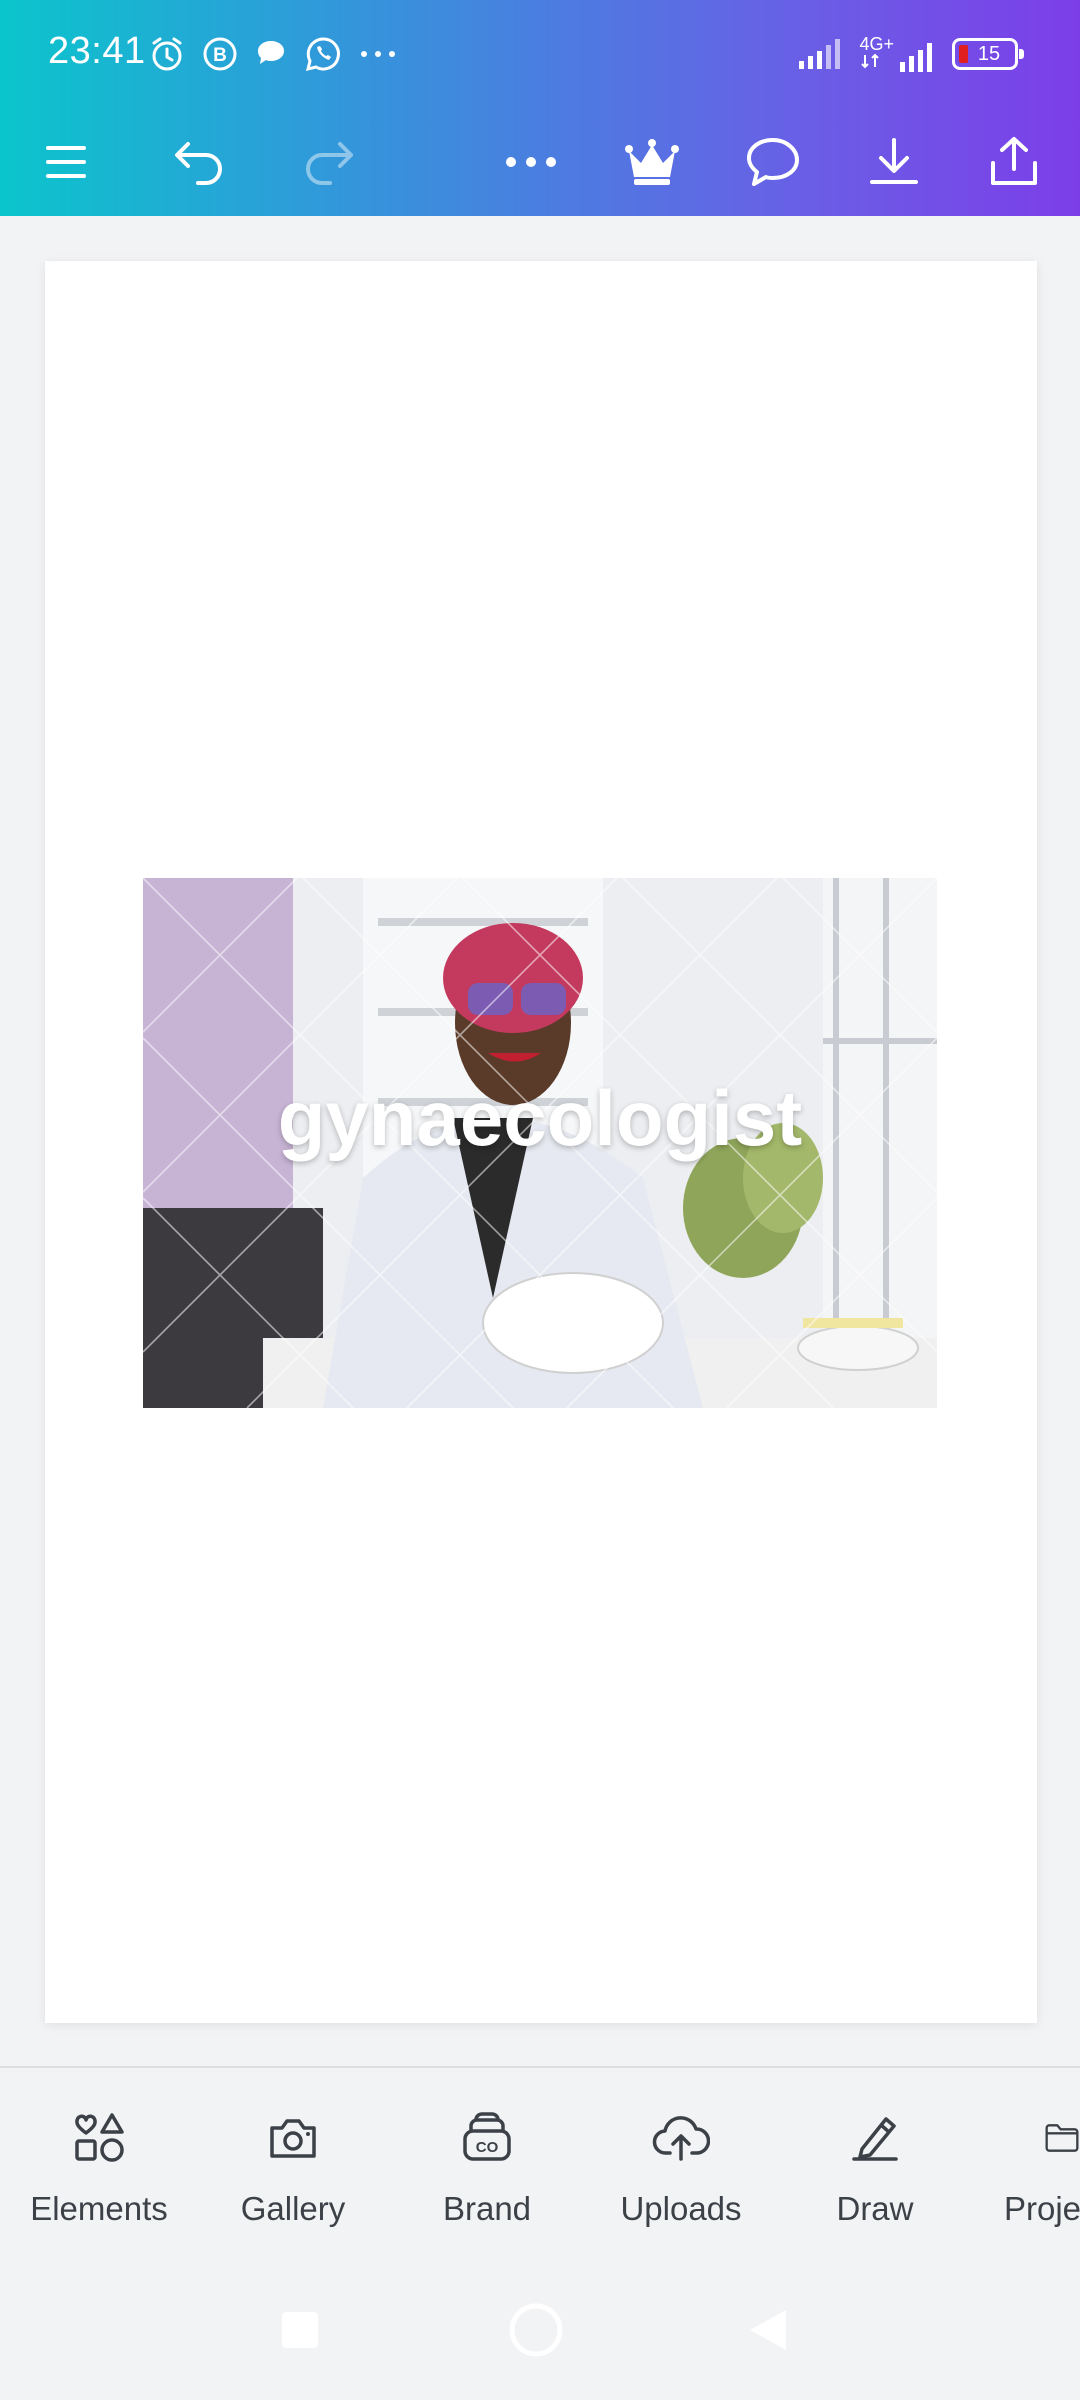  I want to click on download-icon, so click(894, 161).